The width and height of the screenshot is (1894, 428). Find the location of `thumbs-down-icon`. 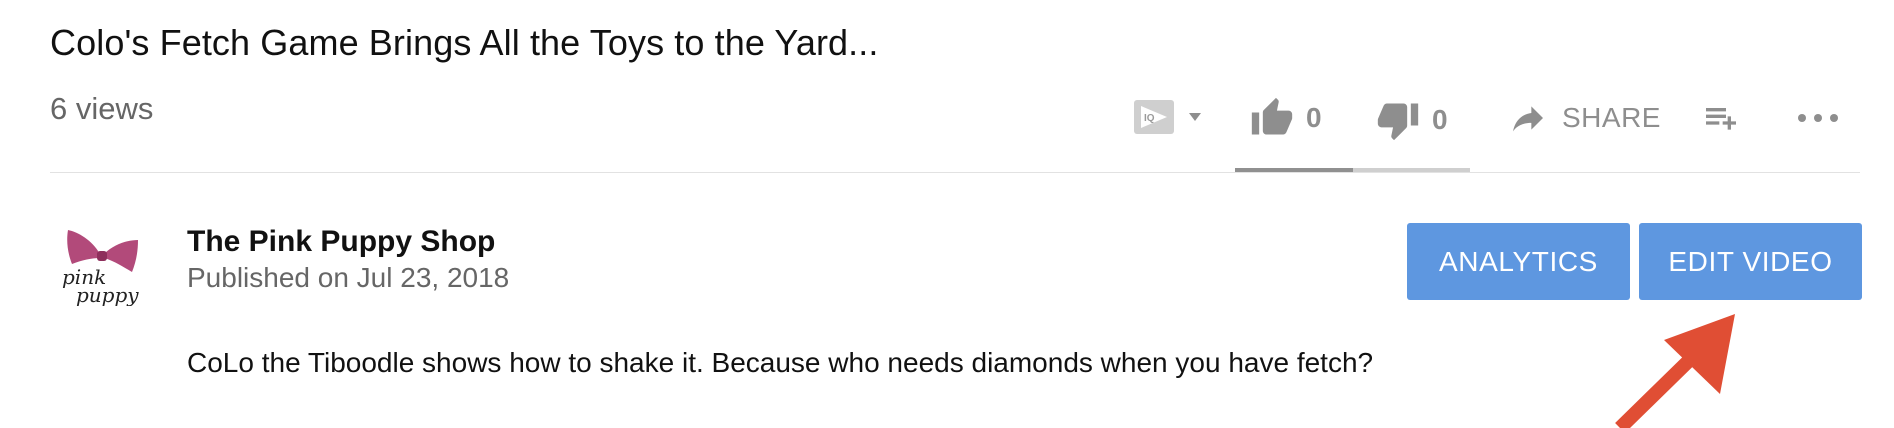

thumbs-down-icon is located at coordinates (1398, 122).